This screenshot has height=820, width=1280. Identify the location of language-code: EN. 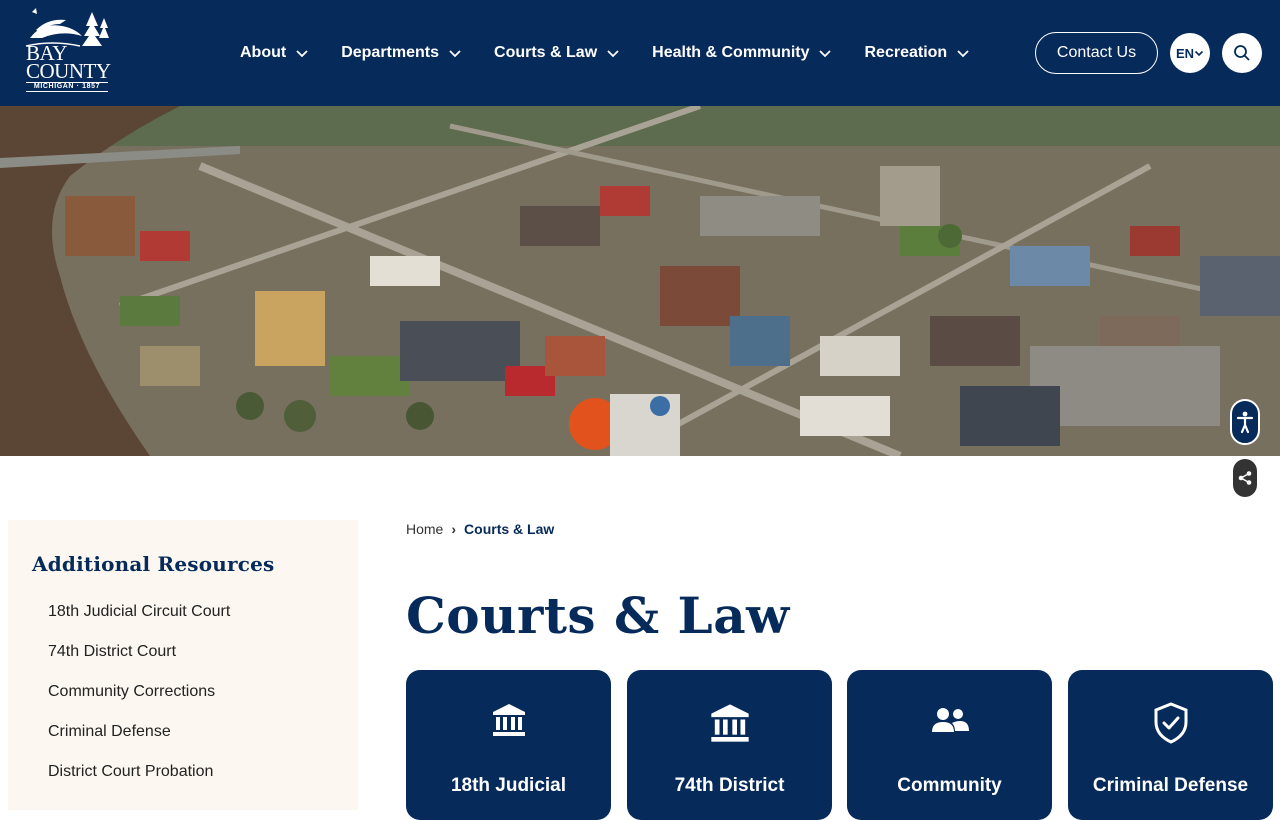
(1185, 53).